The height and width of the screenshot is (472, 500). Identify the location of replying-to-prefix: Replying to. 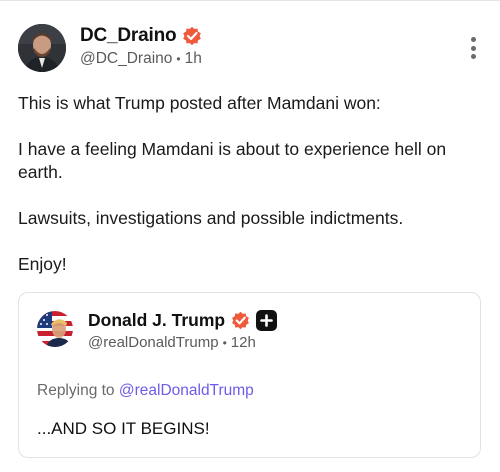
(76, 390).